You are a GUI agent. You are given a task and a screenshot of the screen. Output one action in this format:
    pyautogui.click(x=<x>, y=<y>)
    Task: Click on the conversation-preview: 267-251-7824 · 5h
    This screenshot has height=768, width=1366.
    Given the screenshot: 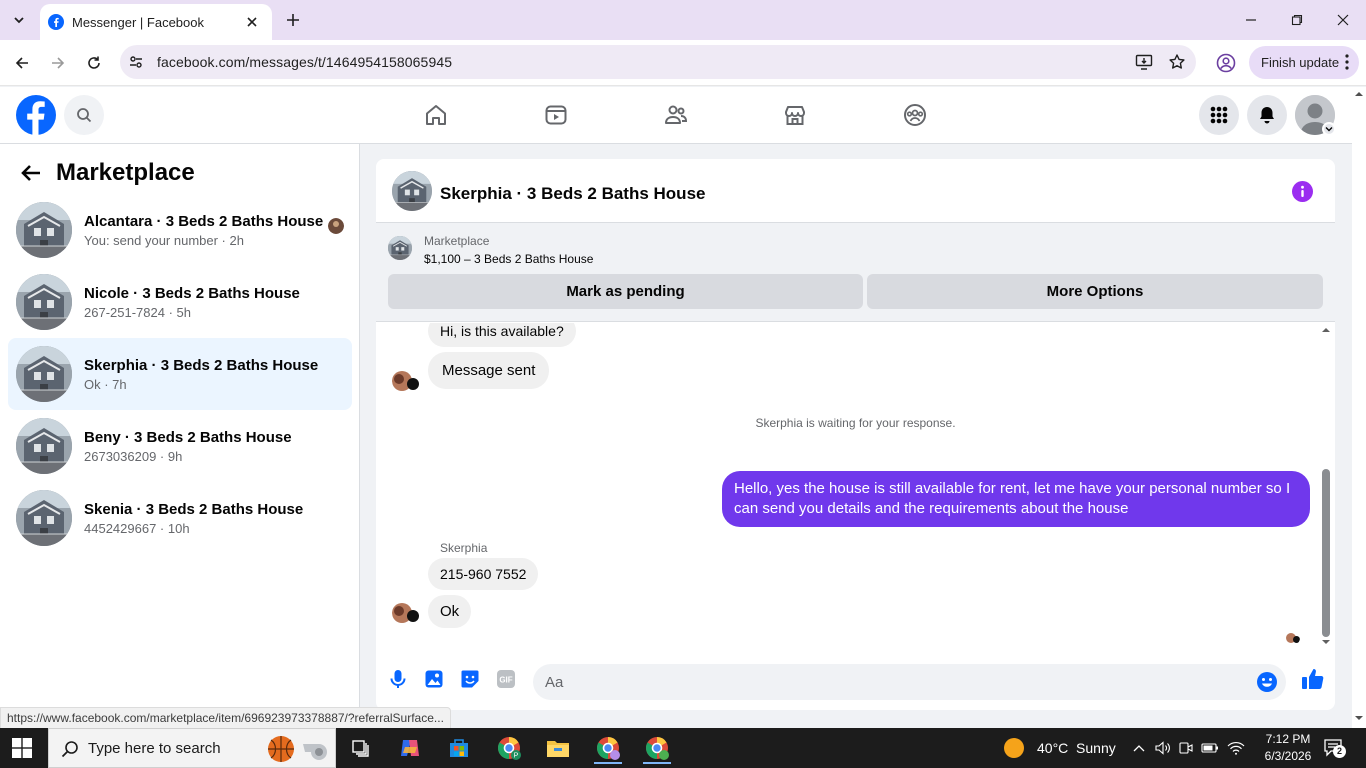 What is the action you would take?
    pyautogui.click(x=137, y=312)
    